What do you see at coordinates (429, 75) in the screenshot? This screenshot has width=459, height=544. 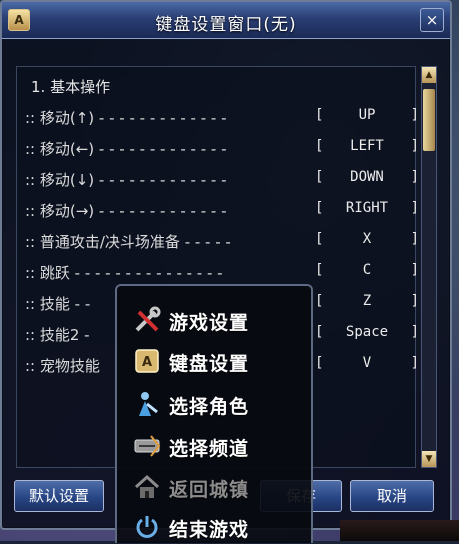 I see `scroll-up-button: ▲` at bounding box center [429, 75].